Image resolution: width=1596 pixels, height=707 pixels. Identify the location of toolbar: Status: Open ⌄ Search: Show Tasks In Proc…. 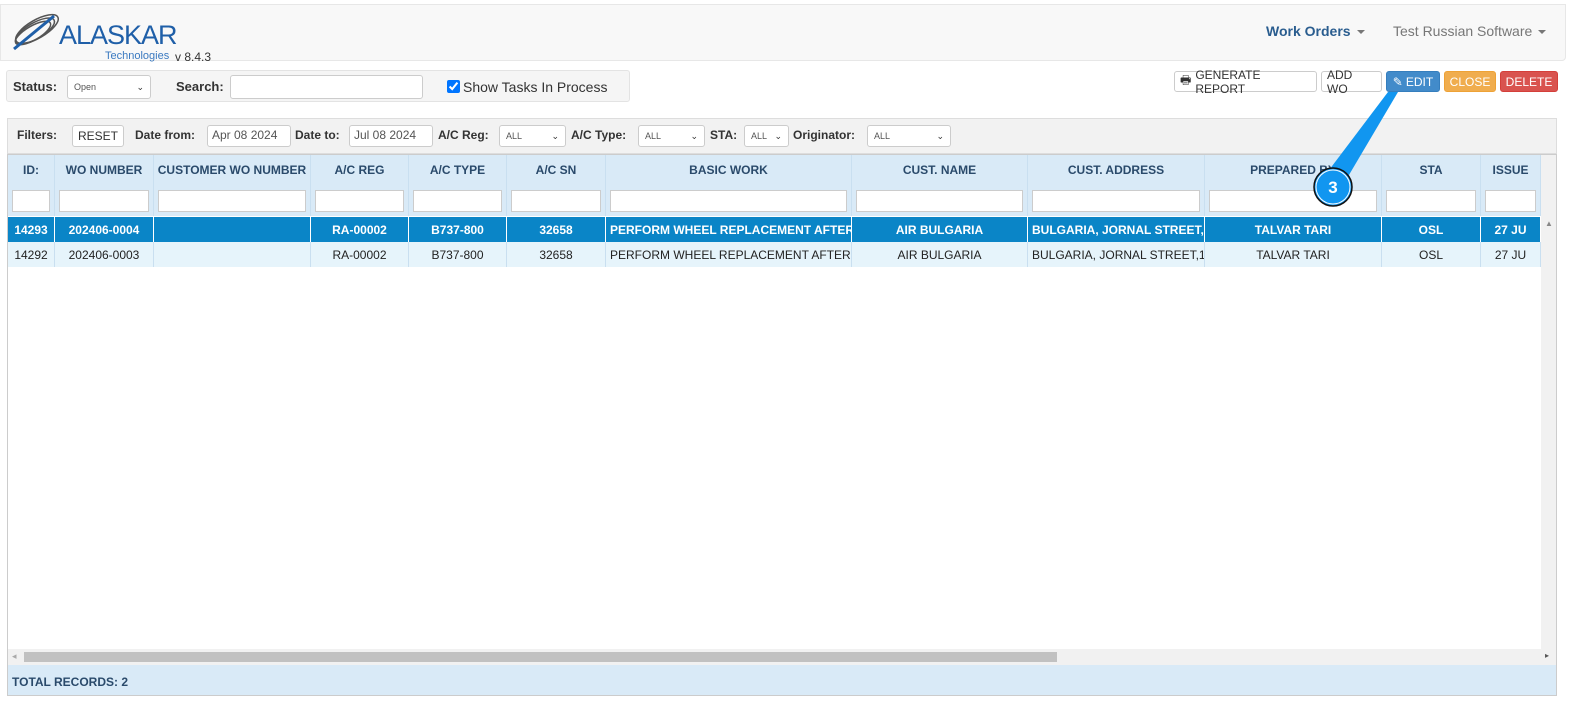
(318, 86).